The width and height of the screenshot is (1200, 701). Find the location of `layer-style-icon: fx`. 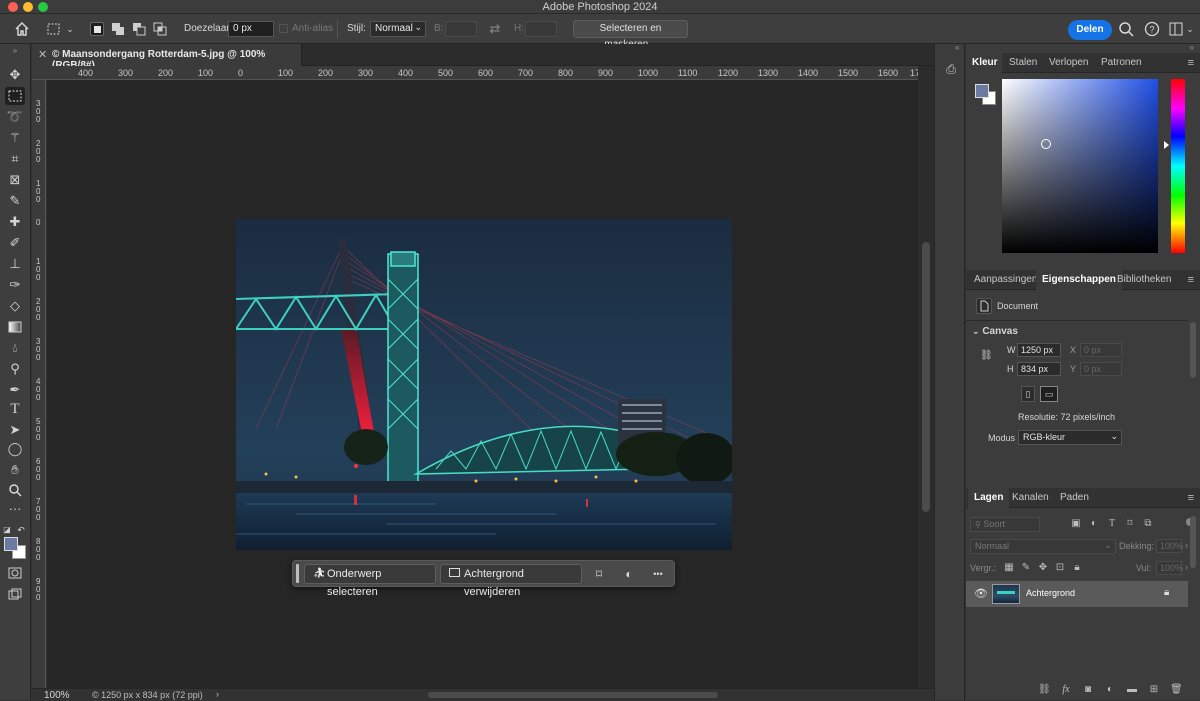

layer-style-icon: fx is located at coordinates (1066, 690).